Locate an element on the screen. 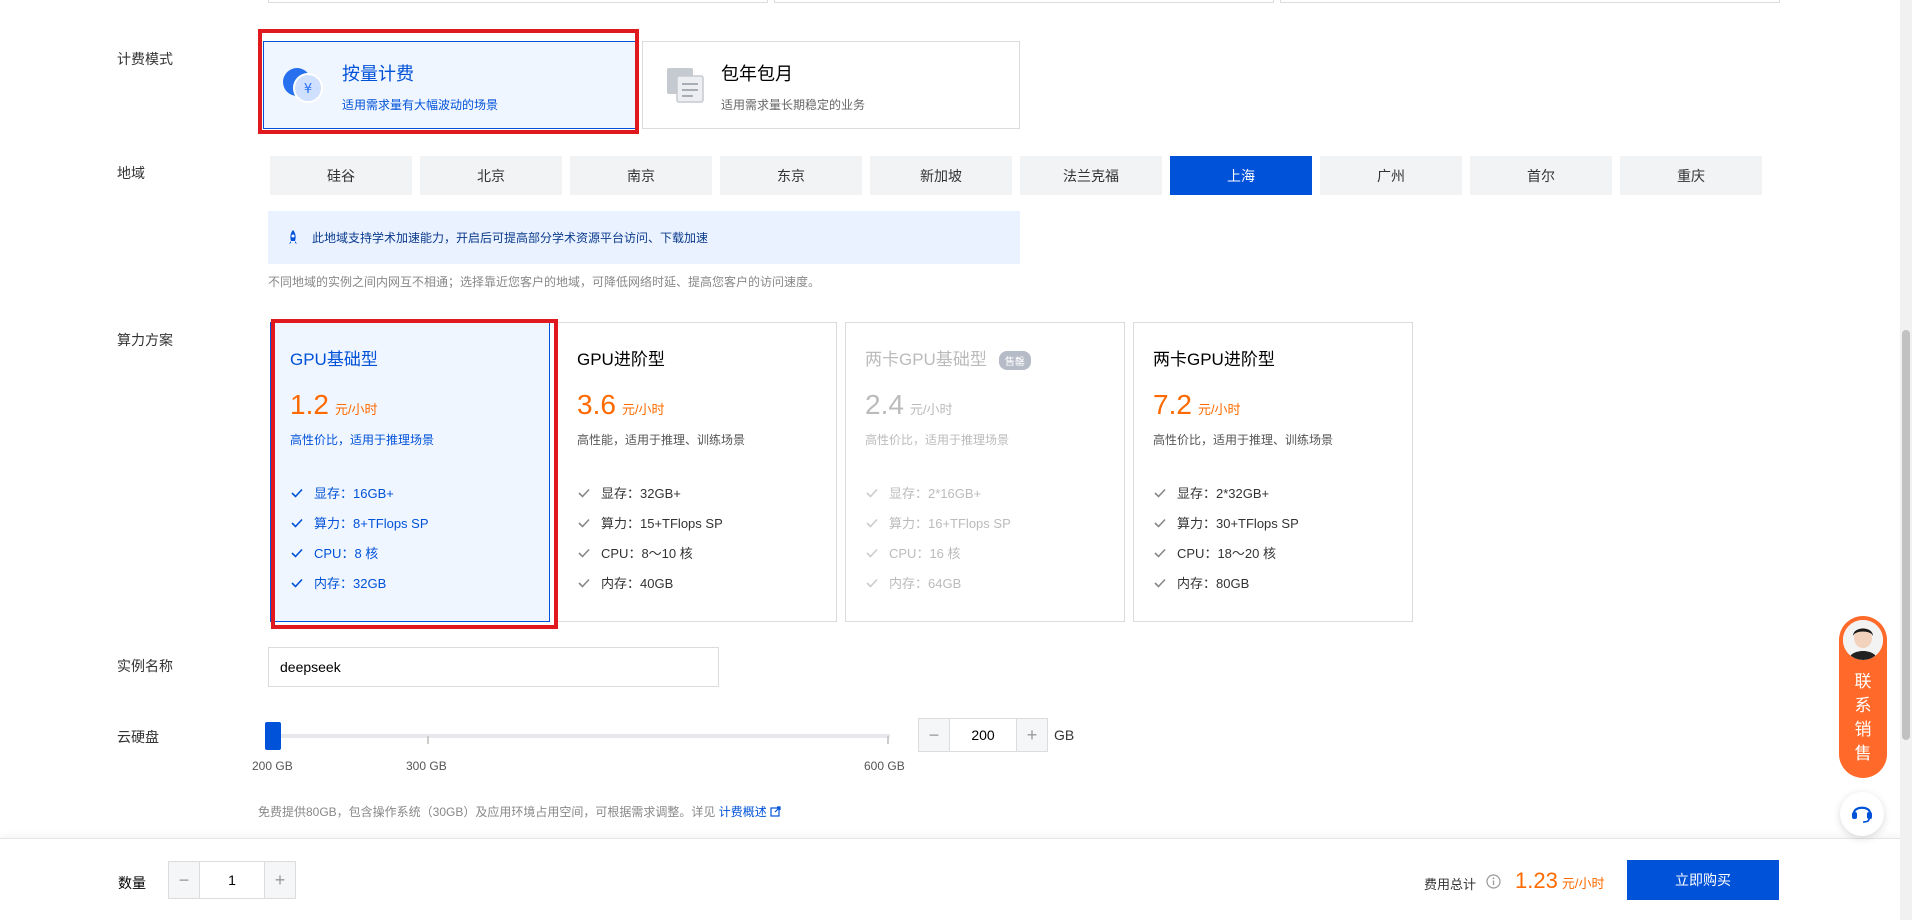 Image resolution: width=1912 pixels, height=920 pixels. plan-name: 两卡GPU基础型 售罄 is located at coordinates (948, 358).